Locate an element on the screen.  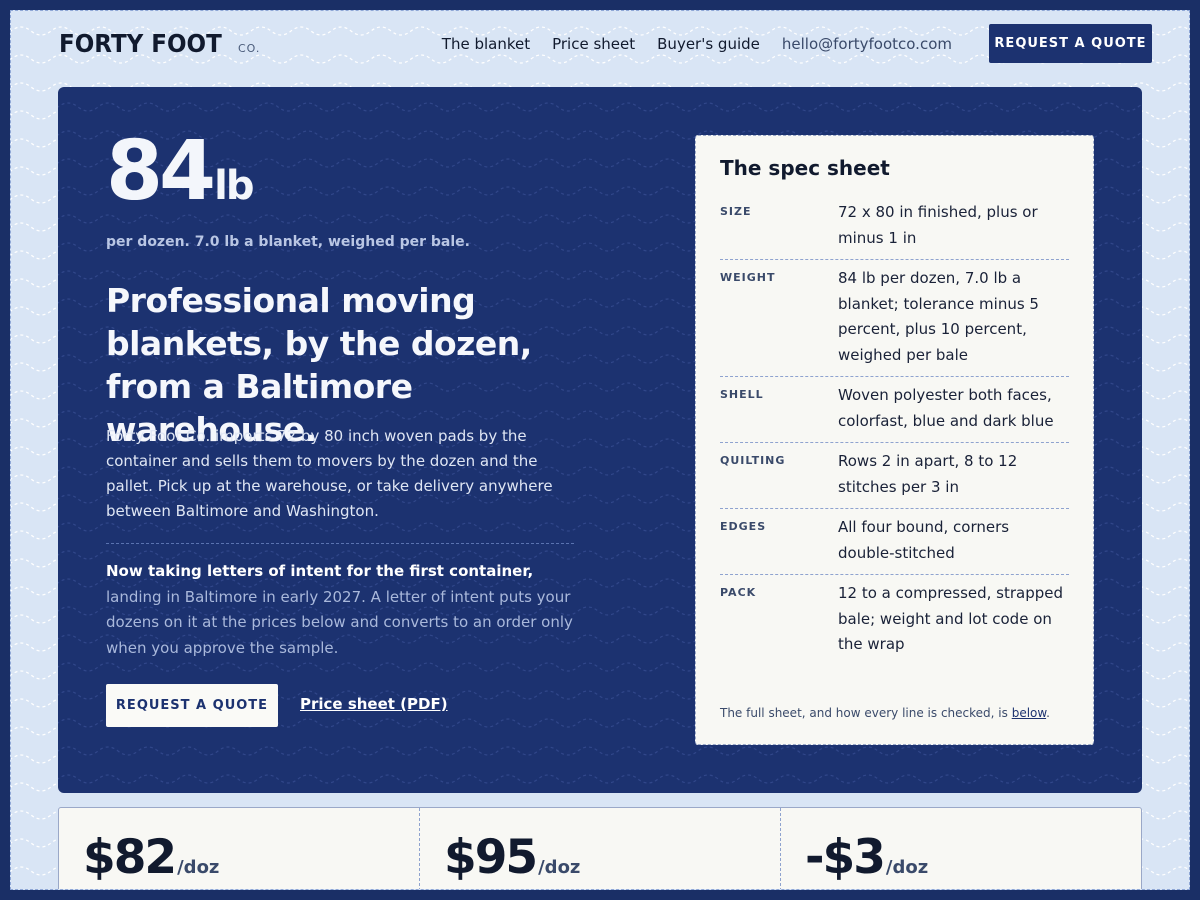
spec-key: QUILTING is located at coordinates (753, 460).